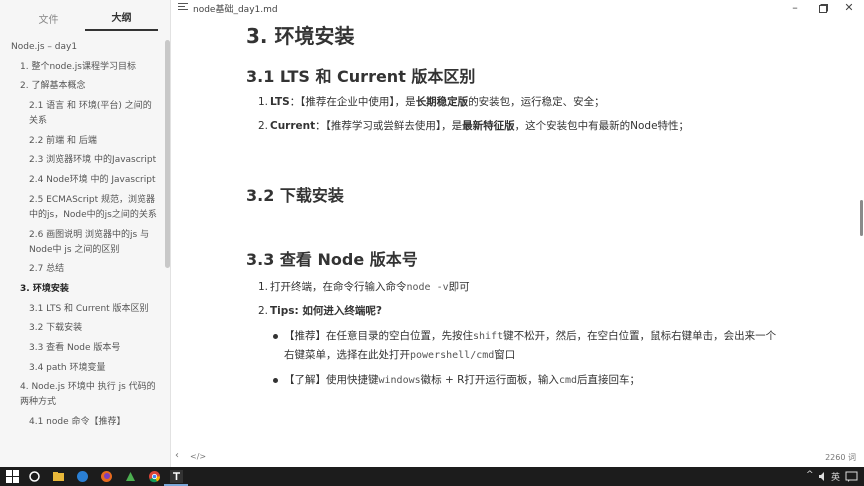 The height and width of the screenshot is (486, 864). Describe the element at coordinates (82, 368) in the screenshot. I see `outline-item: 3.4 path 环境变量` at that location.